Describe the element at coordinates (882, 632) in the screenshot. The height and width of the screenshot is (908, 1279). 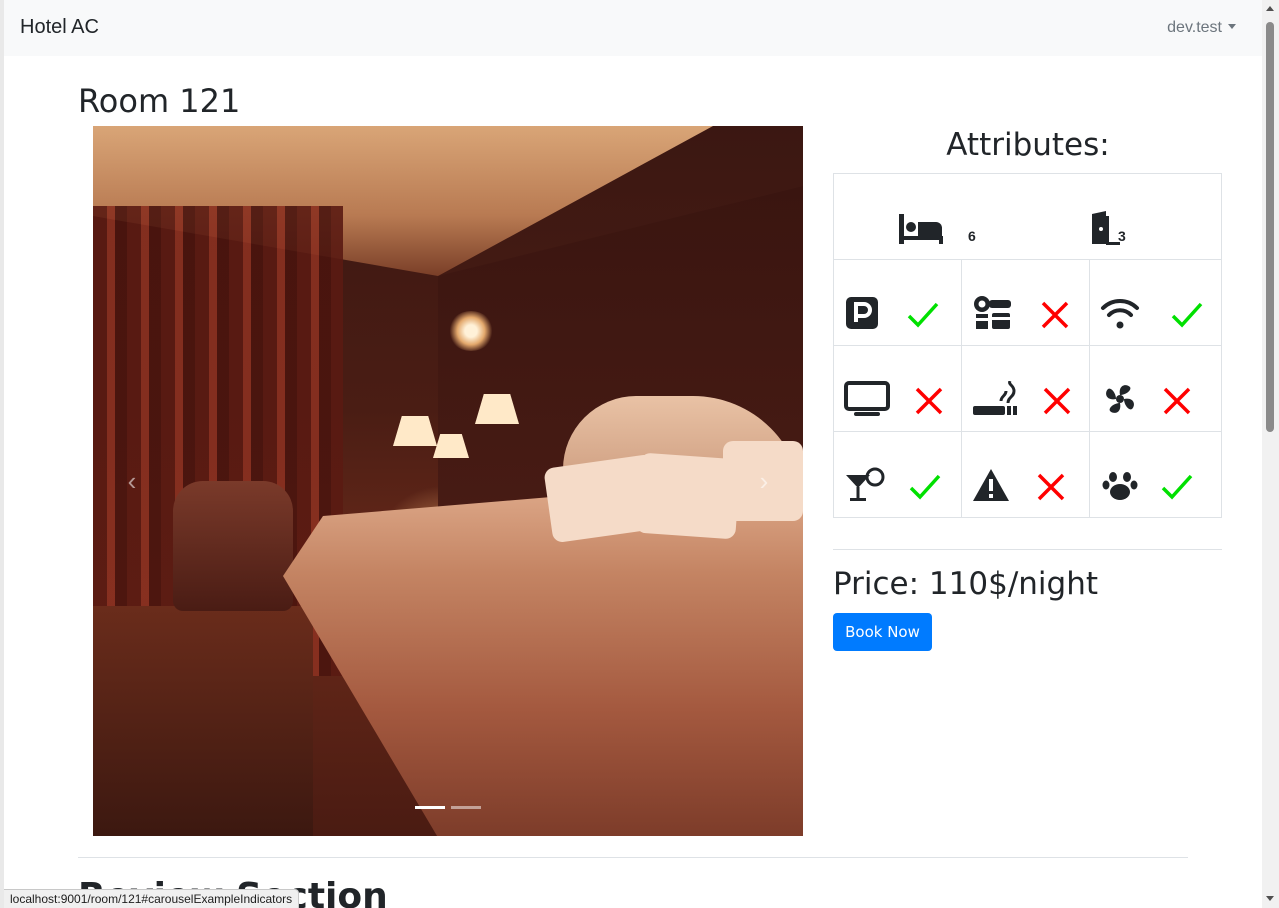
I see `book-now-button: Book Now` at that location.